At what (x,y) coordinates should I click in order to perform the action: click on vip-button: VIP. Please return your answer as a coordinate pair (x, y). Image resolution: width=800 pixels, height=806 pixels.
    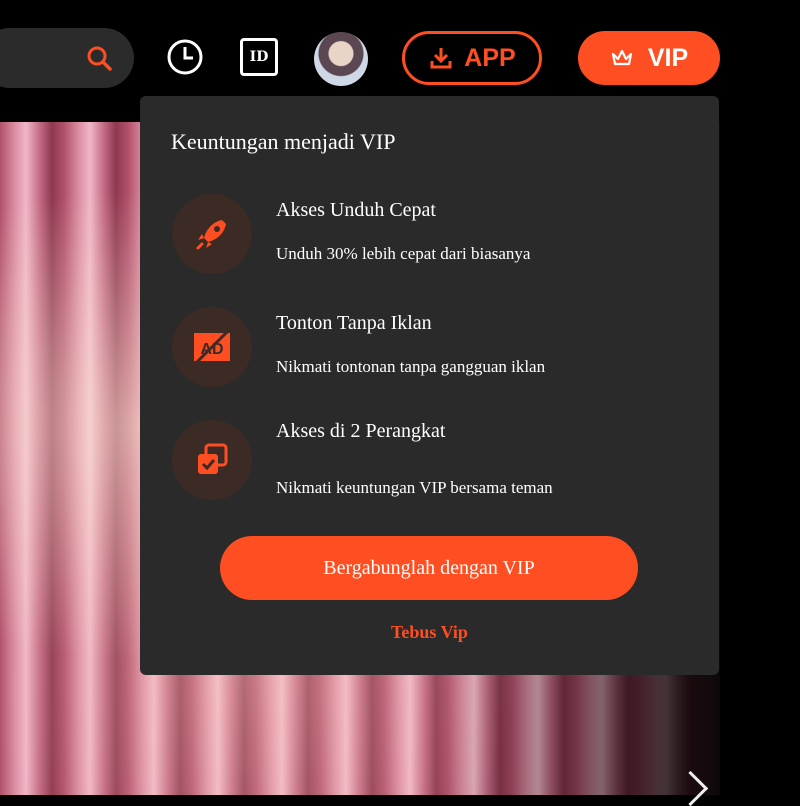
    Looking at the image, I should click on (649, 58).